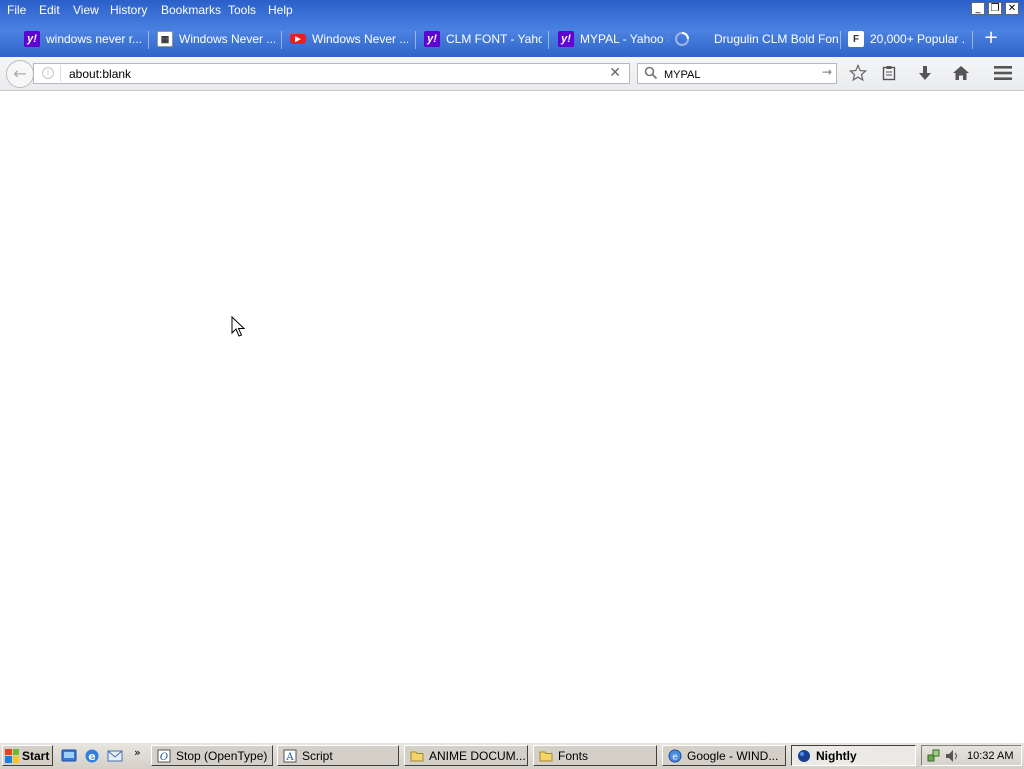 The width and height of the screenshot is (1024, 769). Describe the element at coordinates (1003, 73) in the screenshot. I see `hamburger-menu-icon` at that location.